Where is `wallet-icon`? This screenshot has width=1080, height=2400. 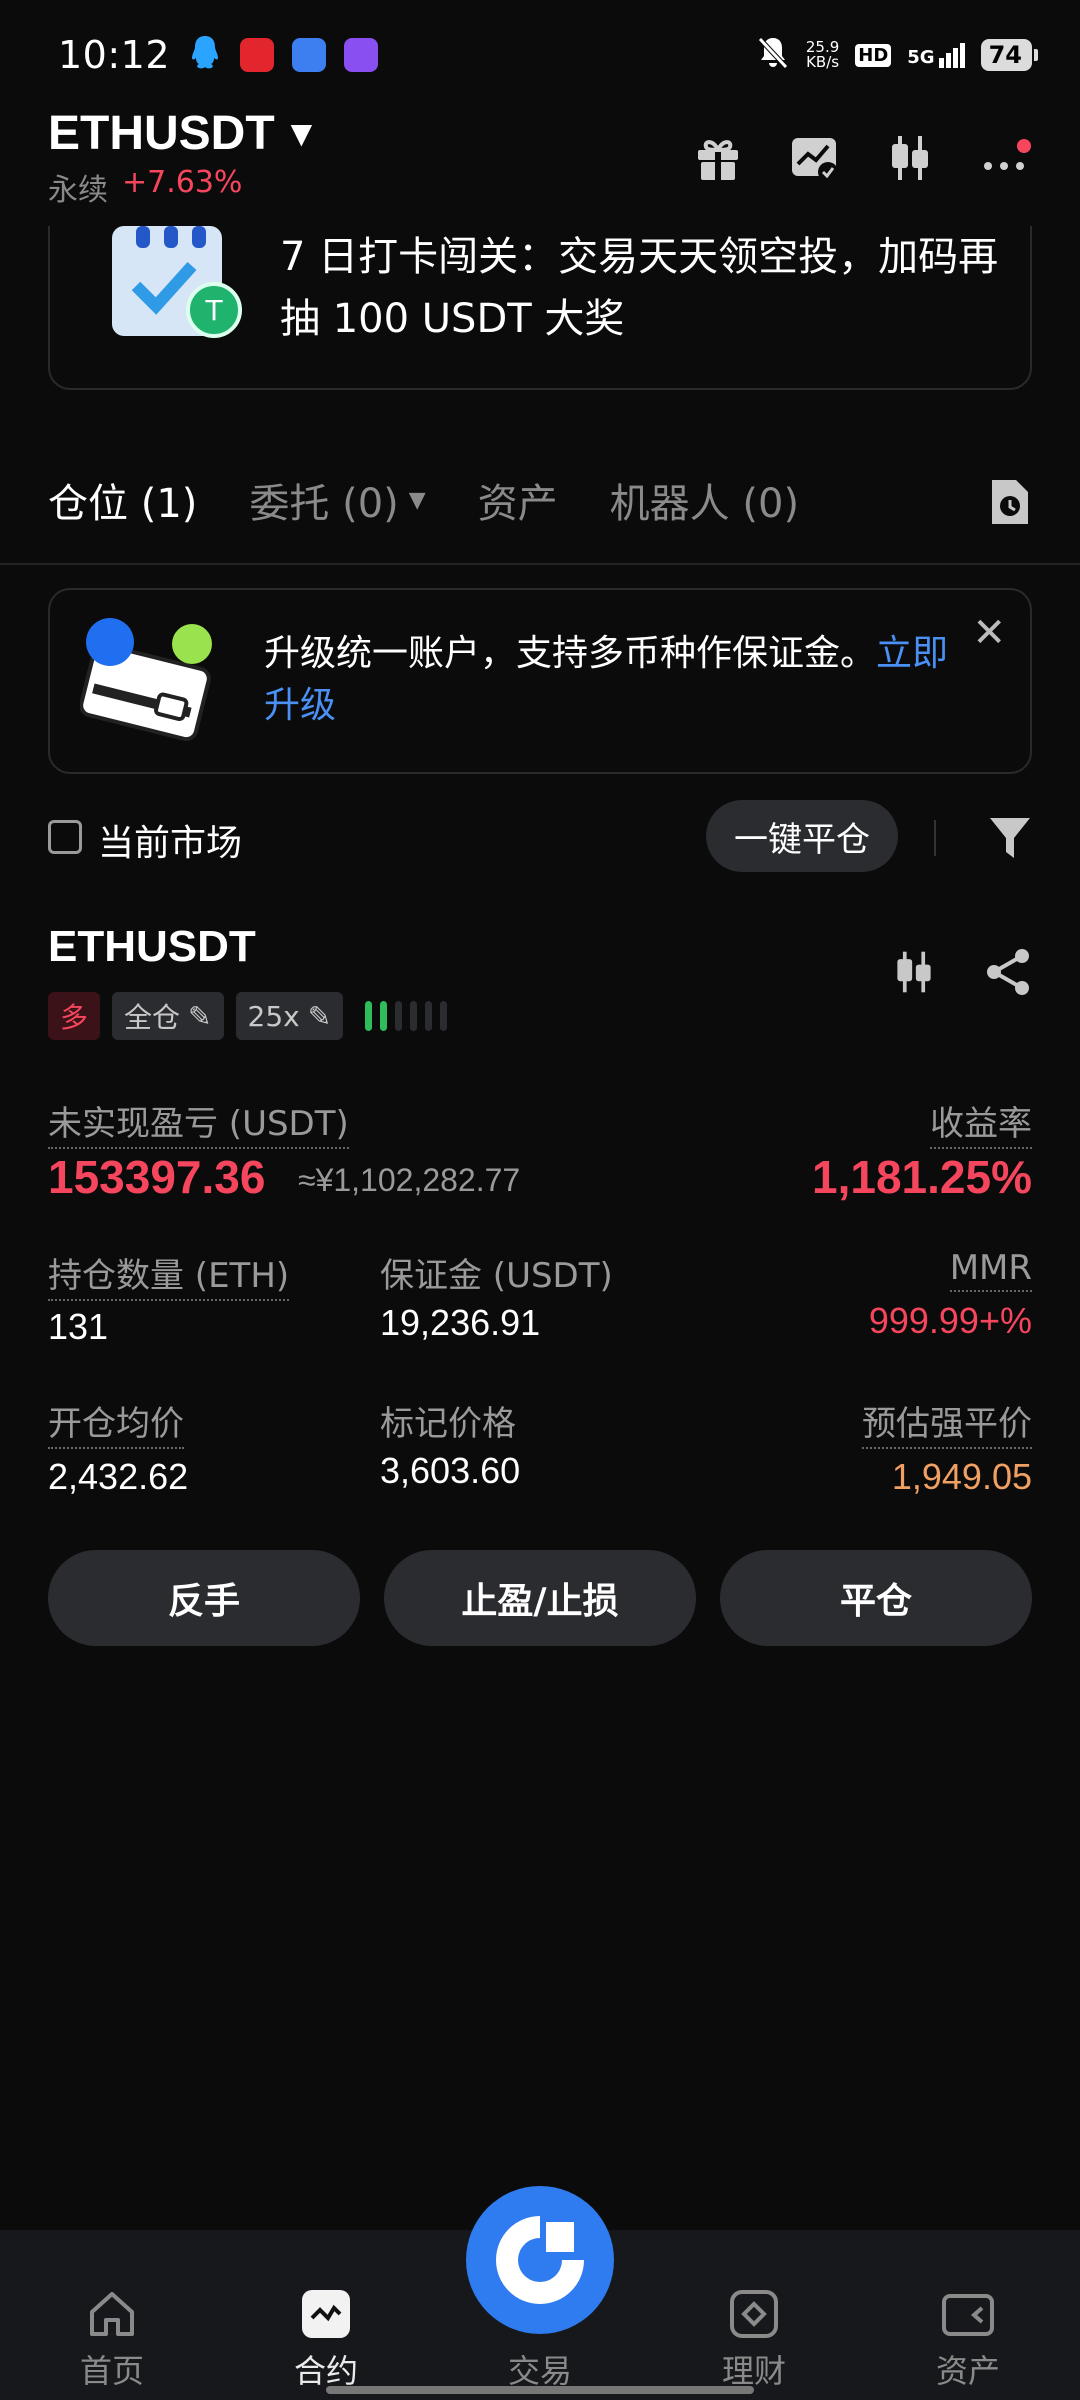
wallet-icon is located at coordinates (968, 2314).